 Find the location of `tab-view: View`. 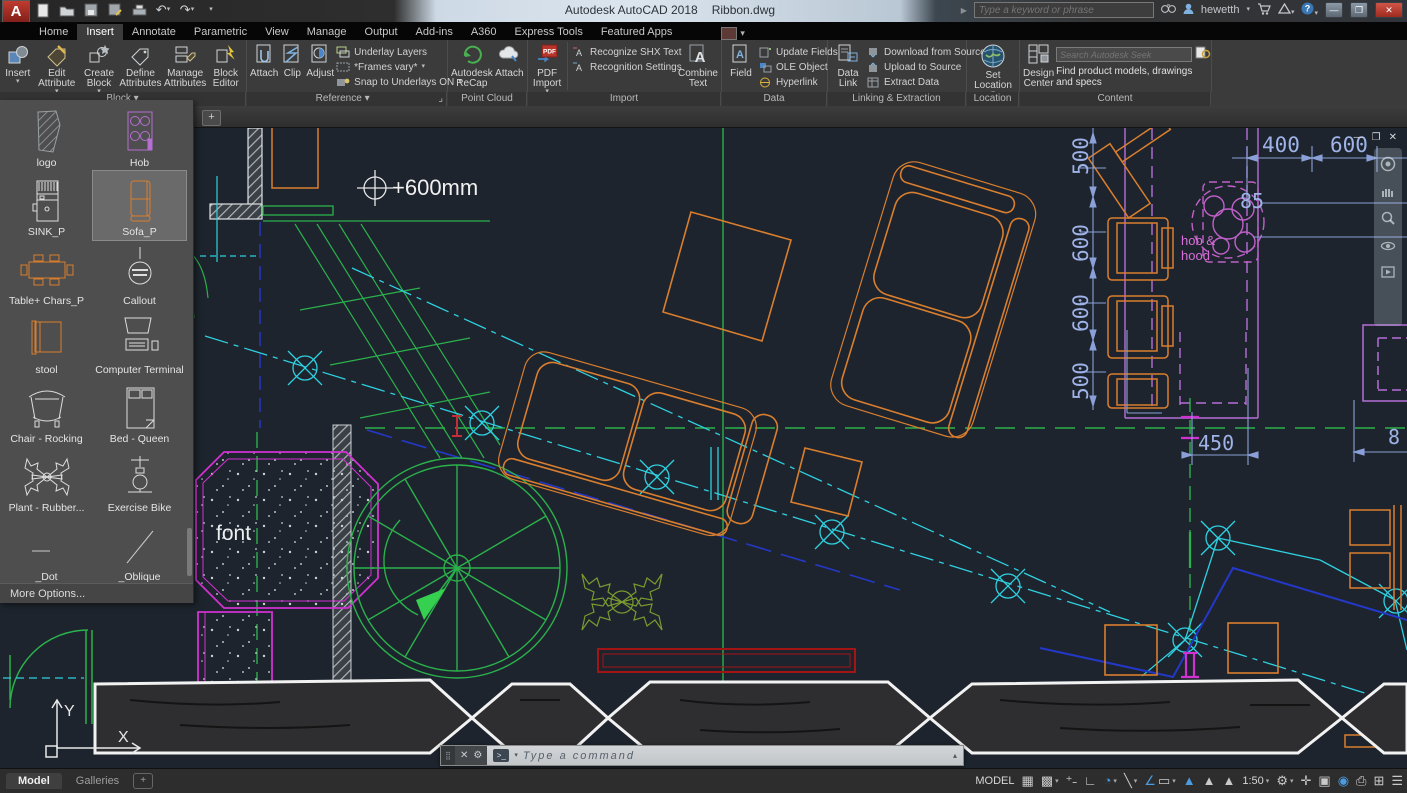

tab-view: View is located at coordinates (277, 32).